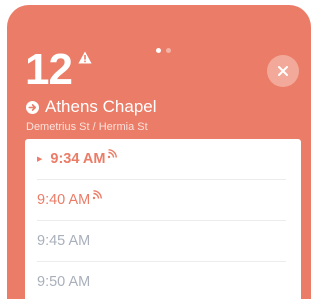  Describe the element at coordinates (158, 50) in the screenshot. I see `page-dot-active` at that location.